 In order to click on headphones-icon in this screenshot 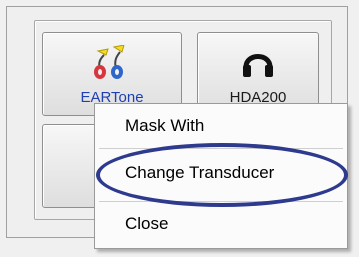, I will do `click(258, 64)`.